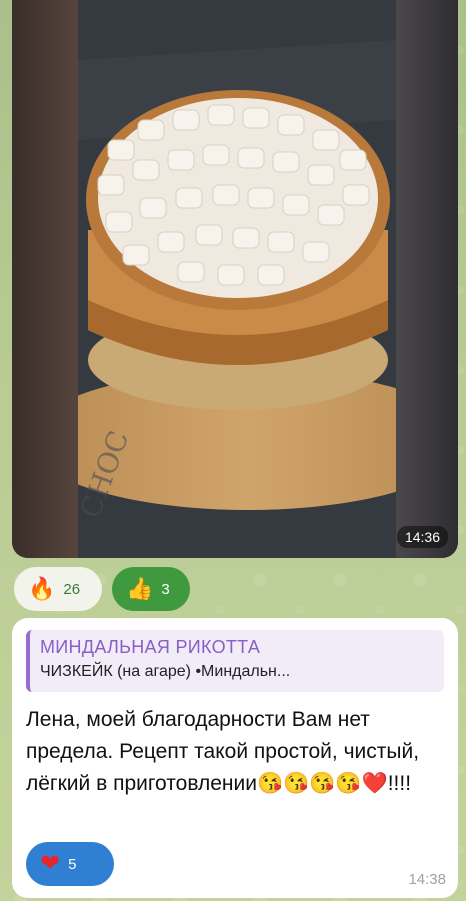  I want to click on reaction-count: 3, so click(165, 589).